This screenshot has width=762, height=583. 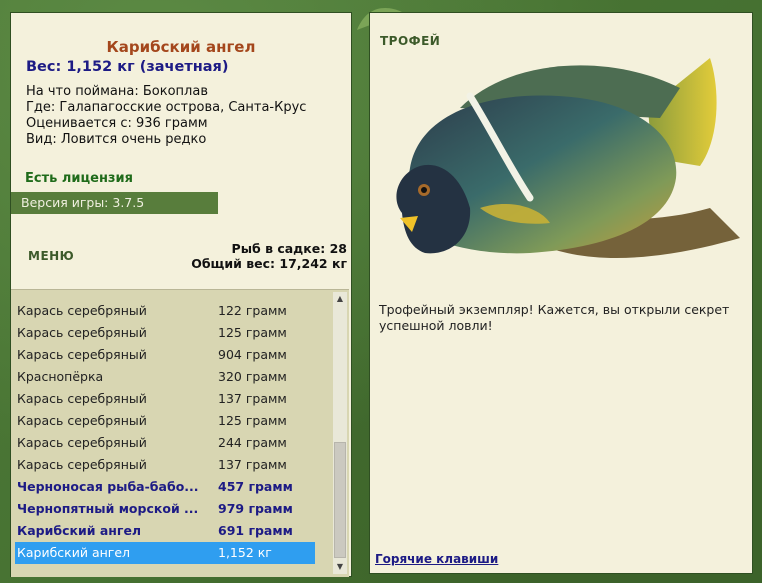 What do you see at coordinates (117, 123) in the screenshot?
I see `fish-valued-from: Оценивается с: 936 грамм` at bounding box center [117, 123].